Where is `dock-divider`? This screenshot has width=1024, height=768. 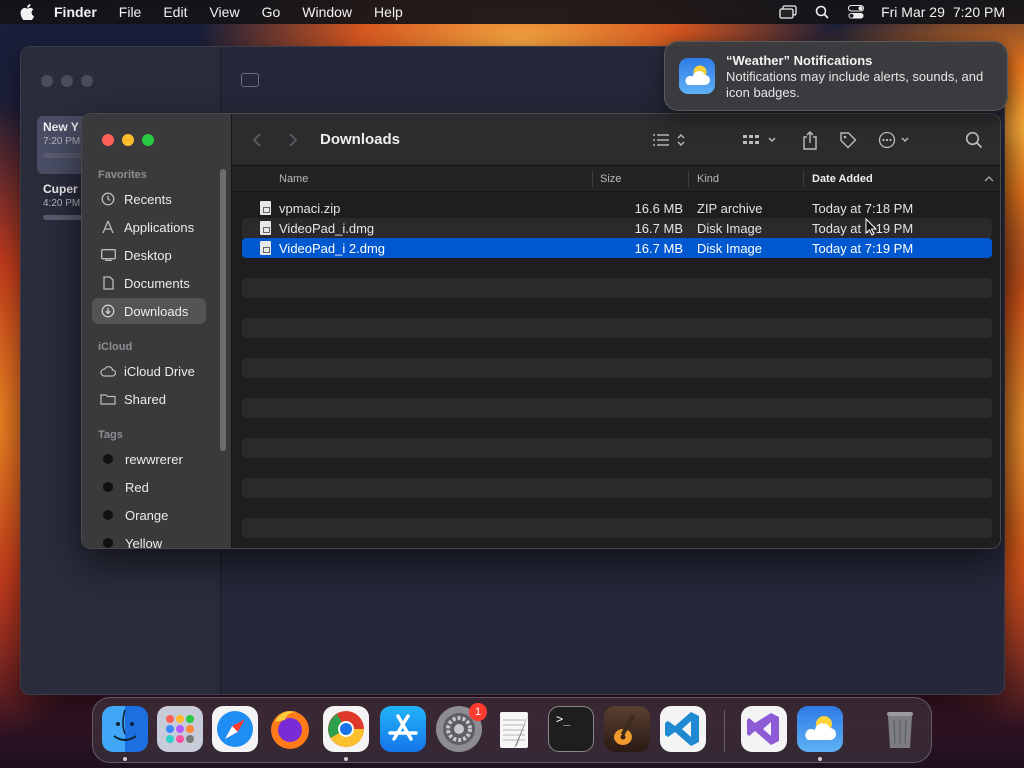
dock-divider is located at coordinates (724, 731).